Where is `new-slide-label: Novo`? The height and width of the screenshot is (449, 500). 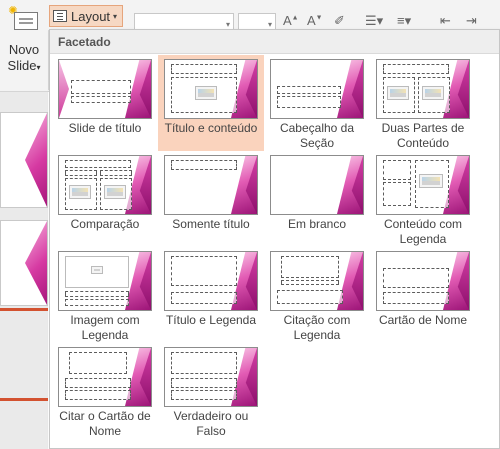
new-slide-label: Novo is located at coordinates (24, 49).